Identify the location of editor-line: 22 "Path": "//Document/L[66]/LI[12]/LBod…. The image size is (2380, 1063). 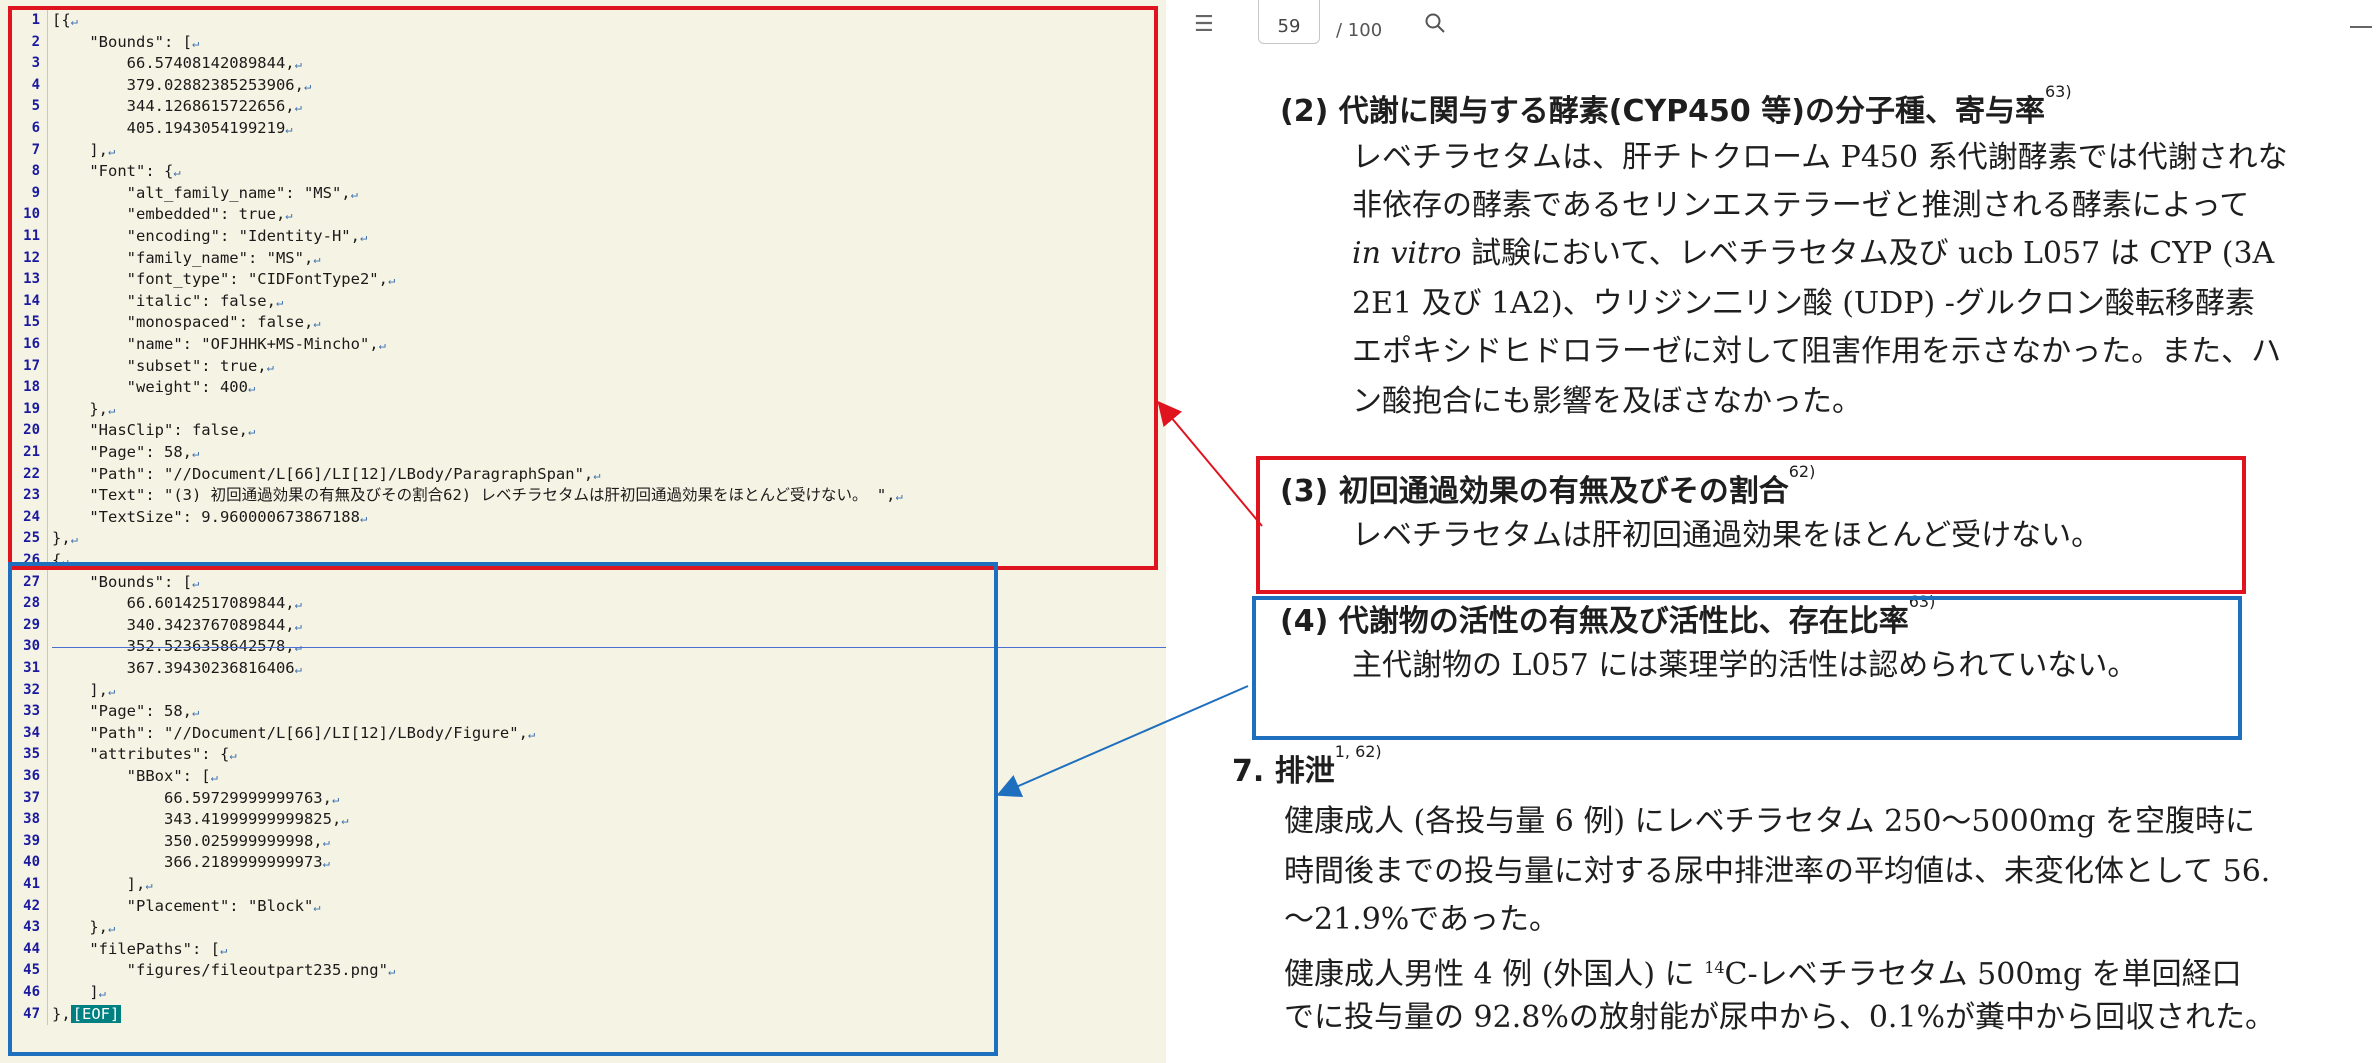
(583, 474).